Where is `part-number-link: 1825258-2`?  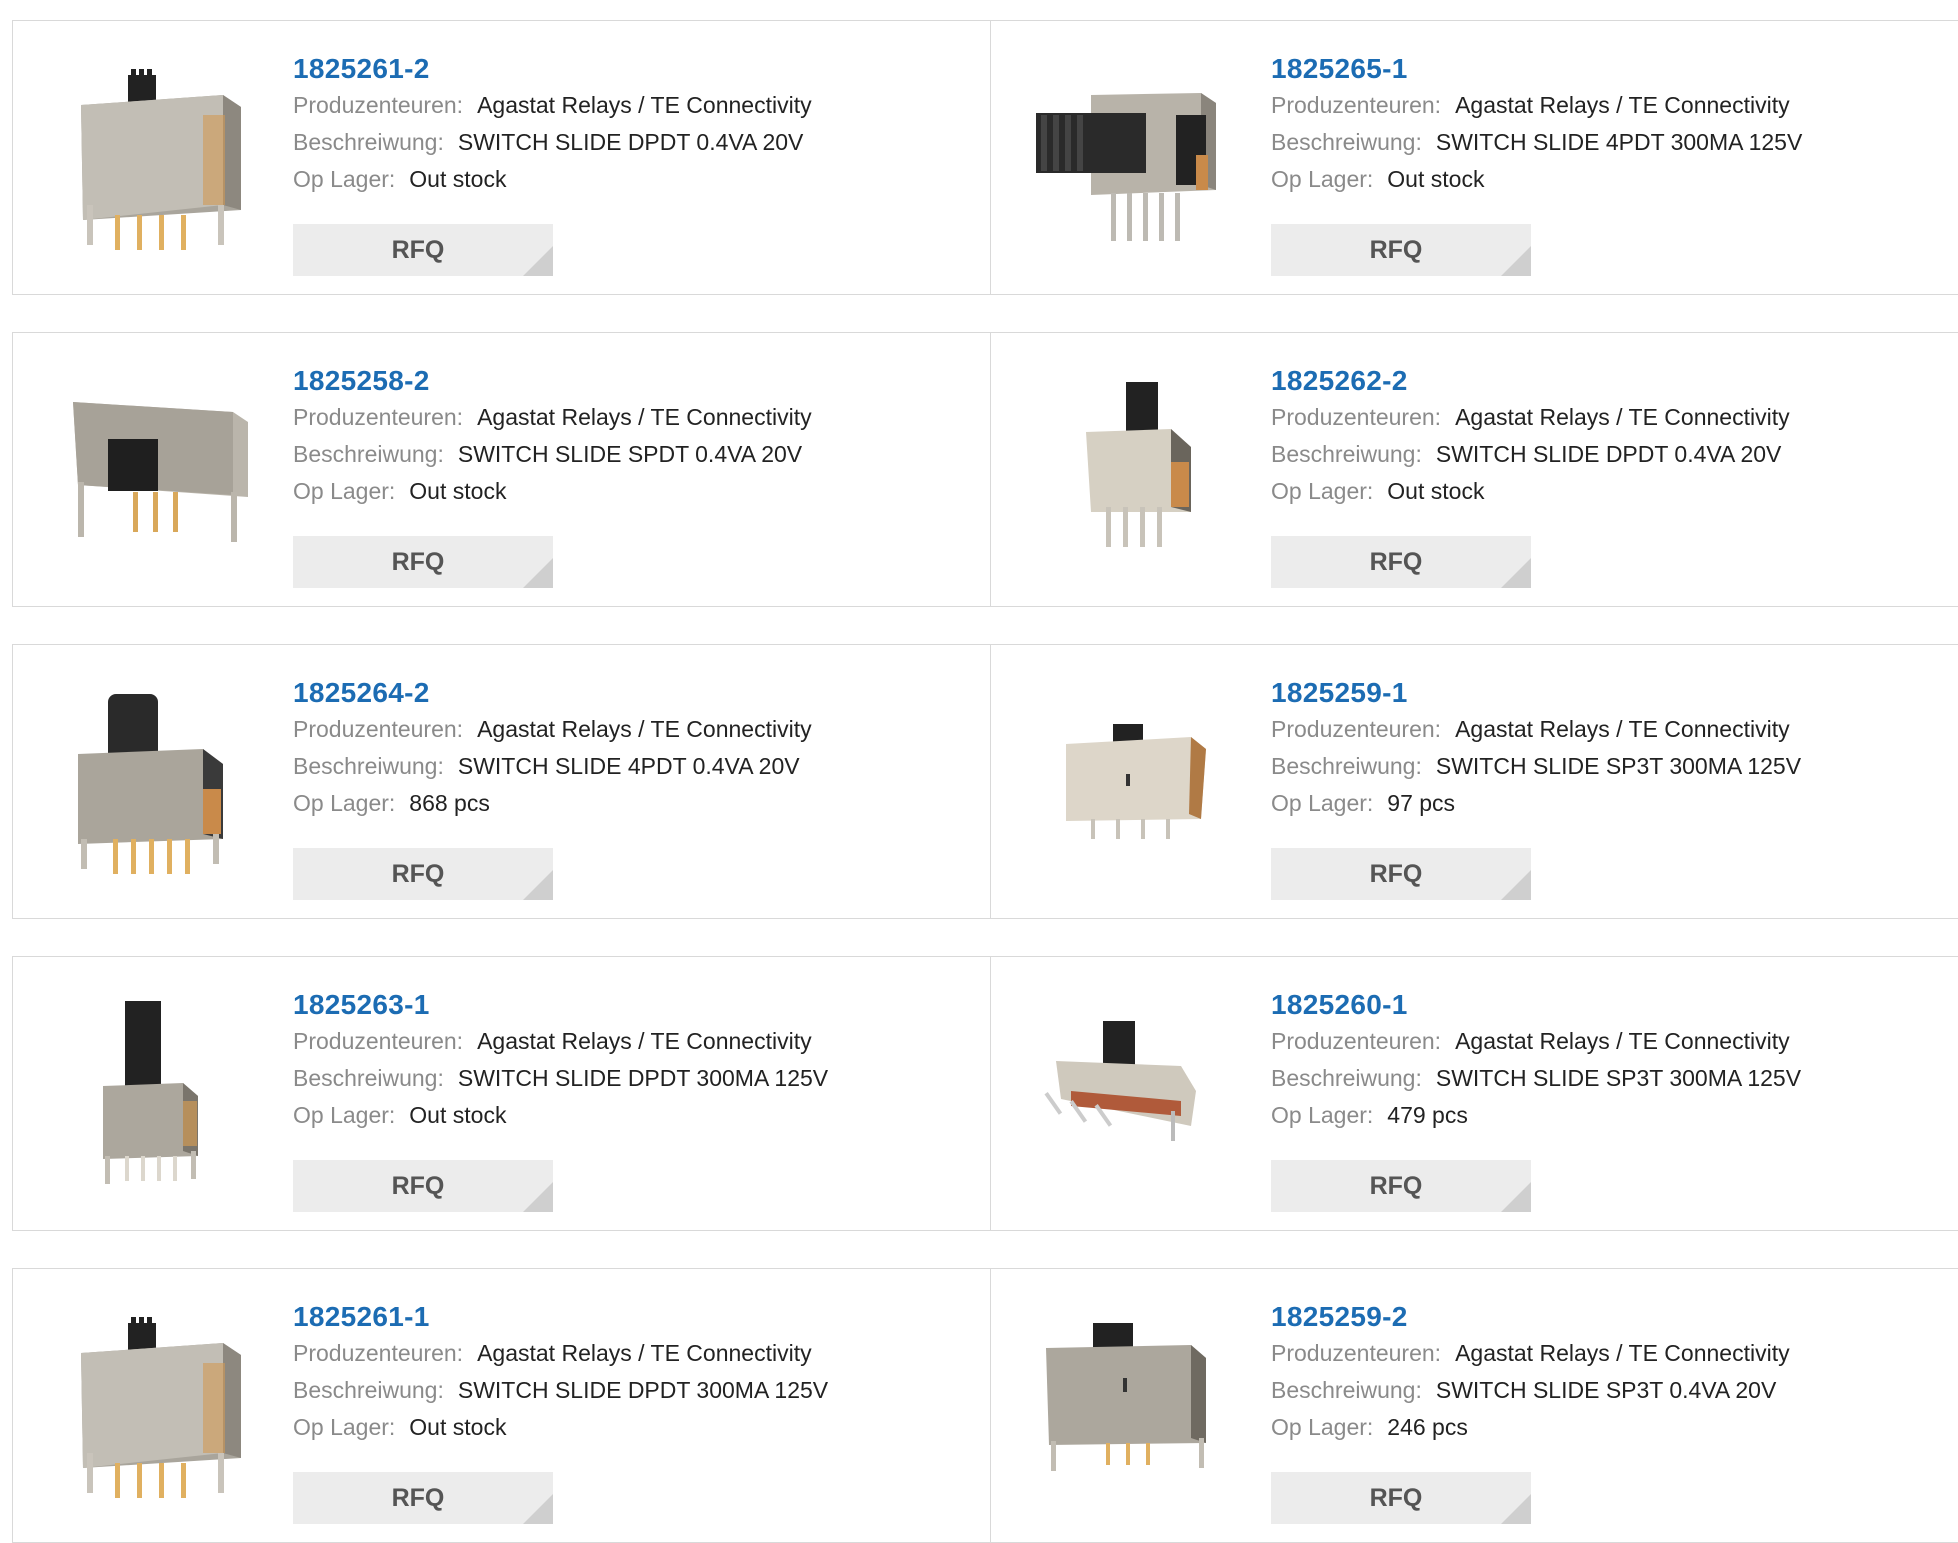
part-number-link: 1825258-2 is located at coordinates (631, 381).